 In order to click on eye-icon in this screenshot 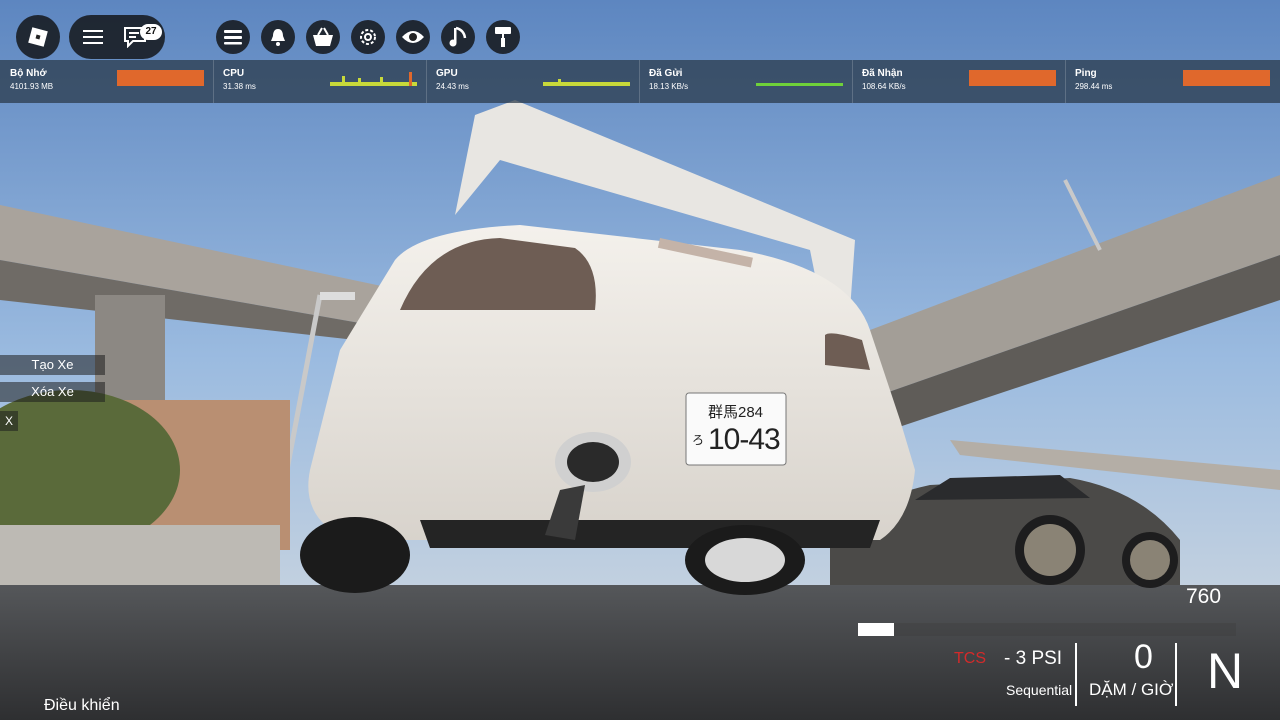, I will do `click(413, 37)`.